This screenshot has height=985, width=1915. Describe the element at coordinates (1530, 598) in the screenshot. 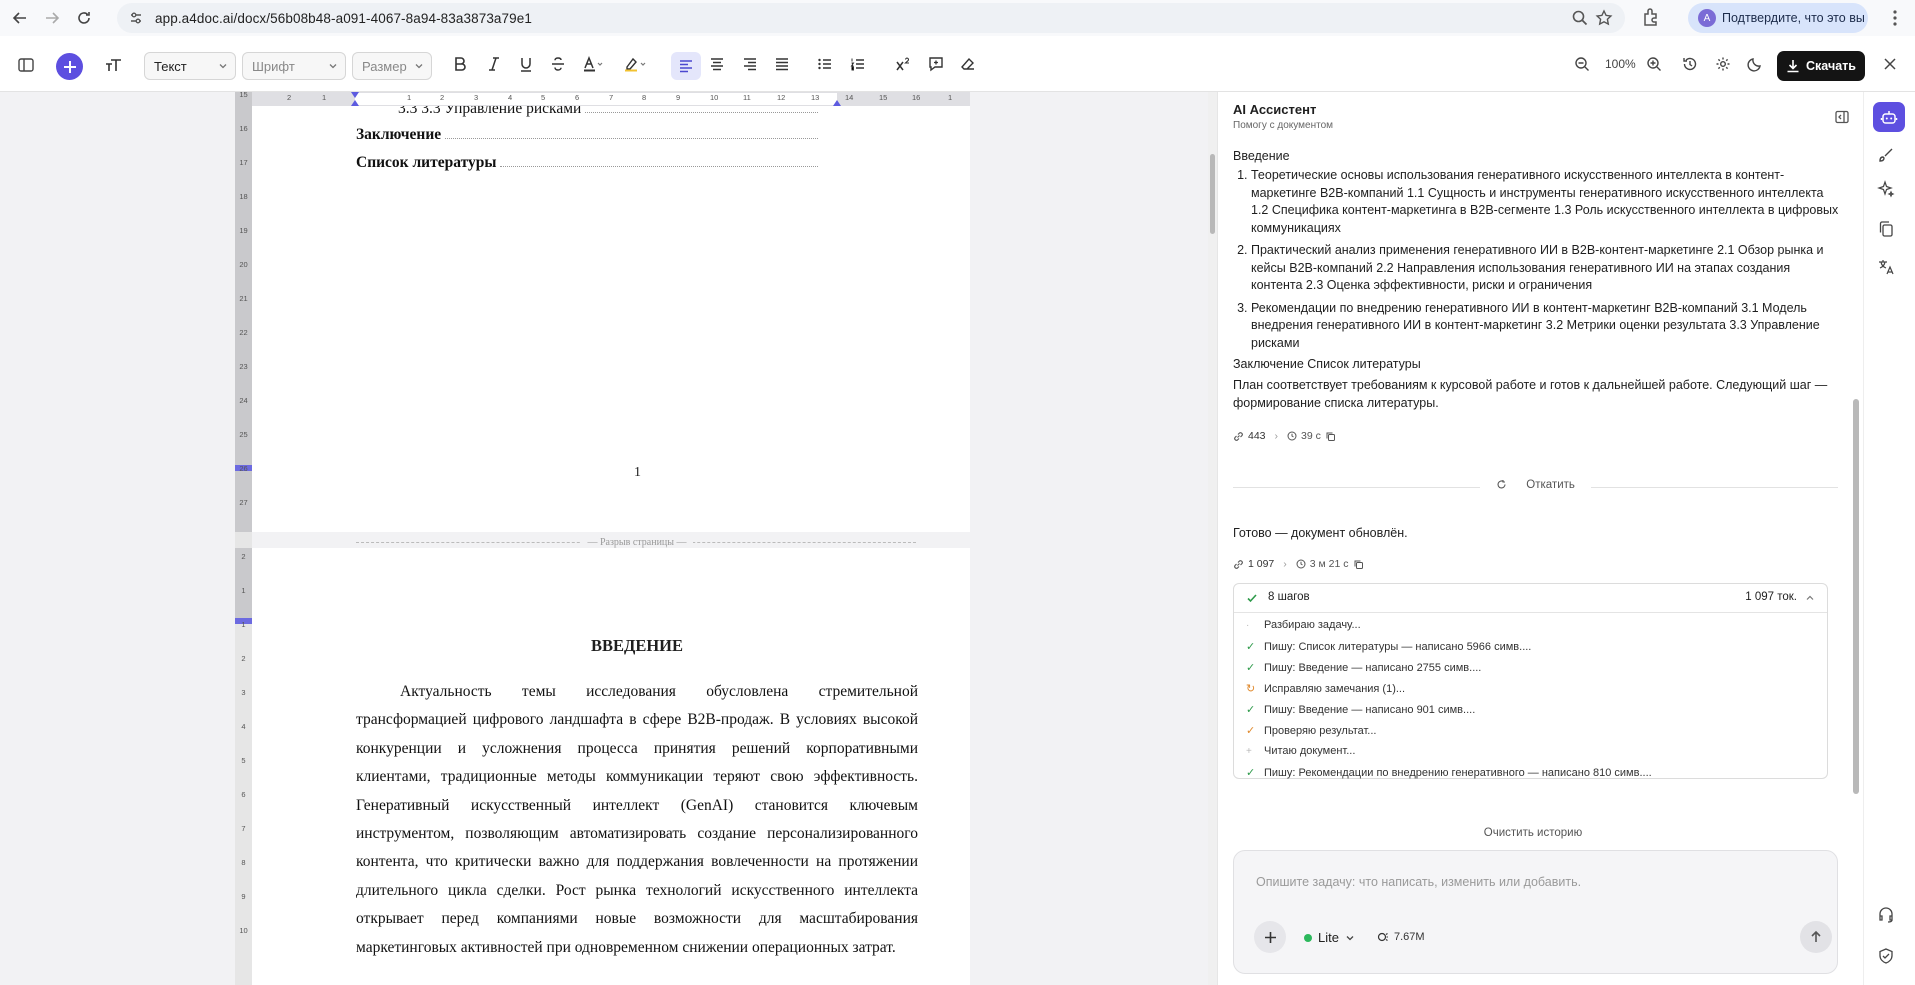

I see `steps-header: 8 шагов 1 097 ток.` at that location.